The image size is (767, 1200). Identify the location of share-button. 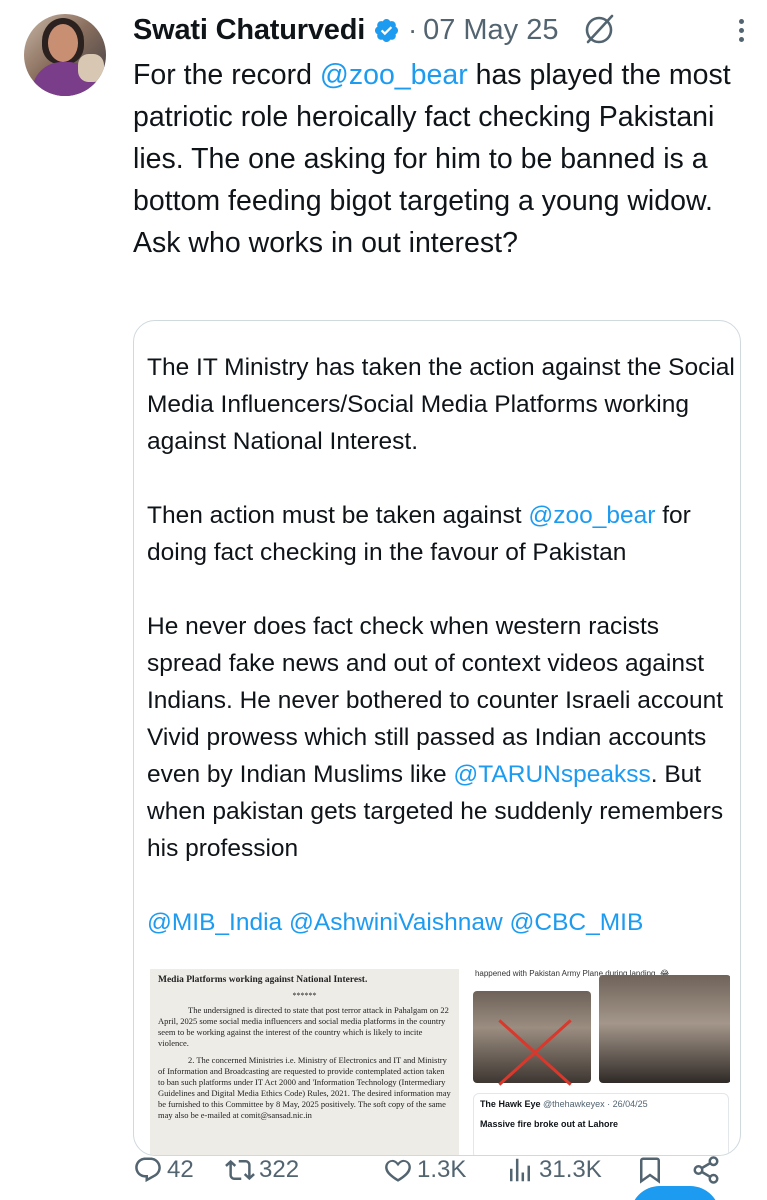
(706, 1170).